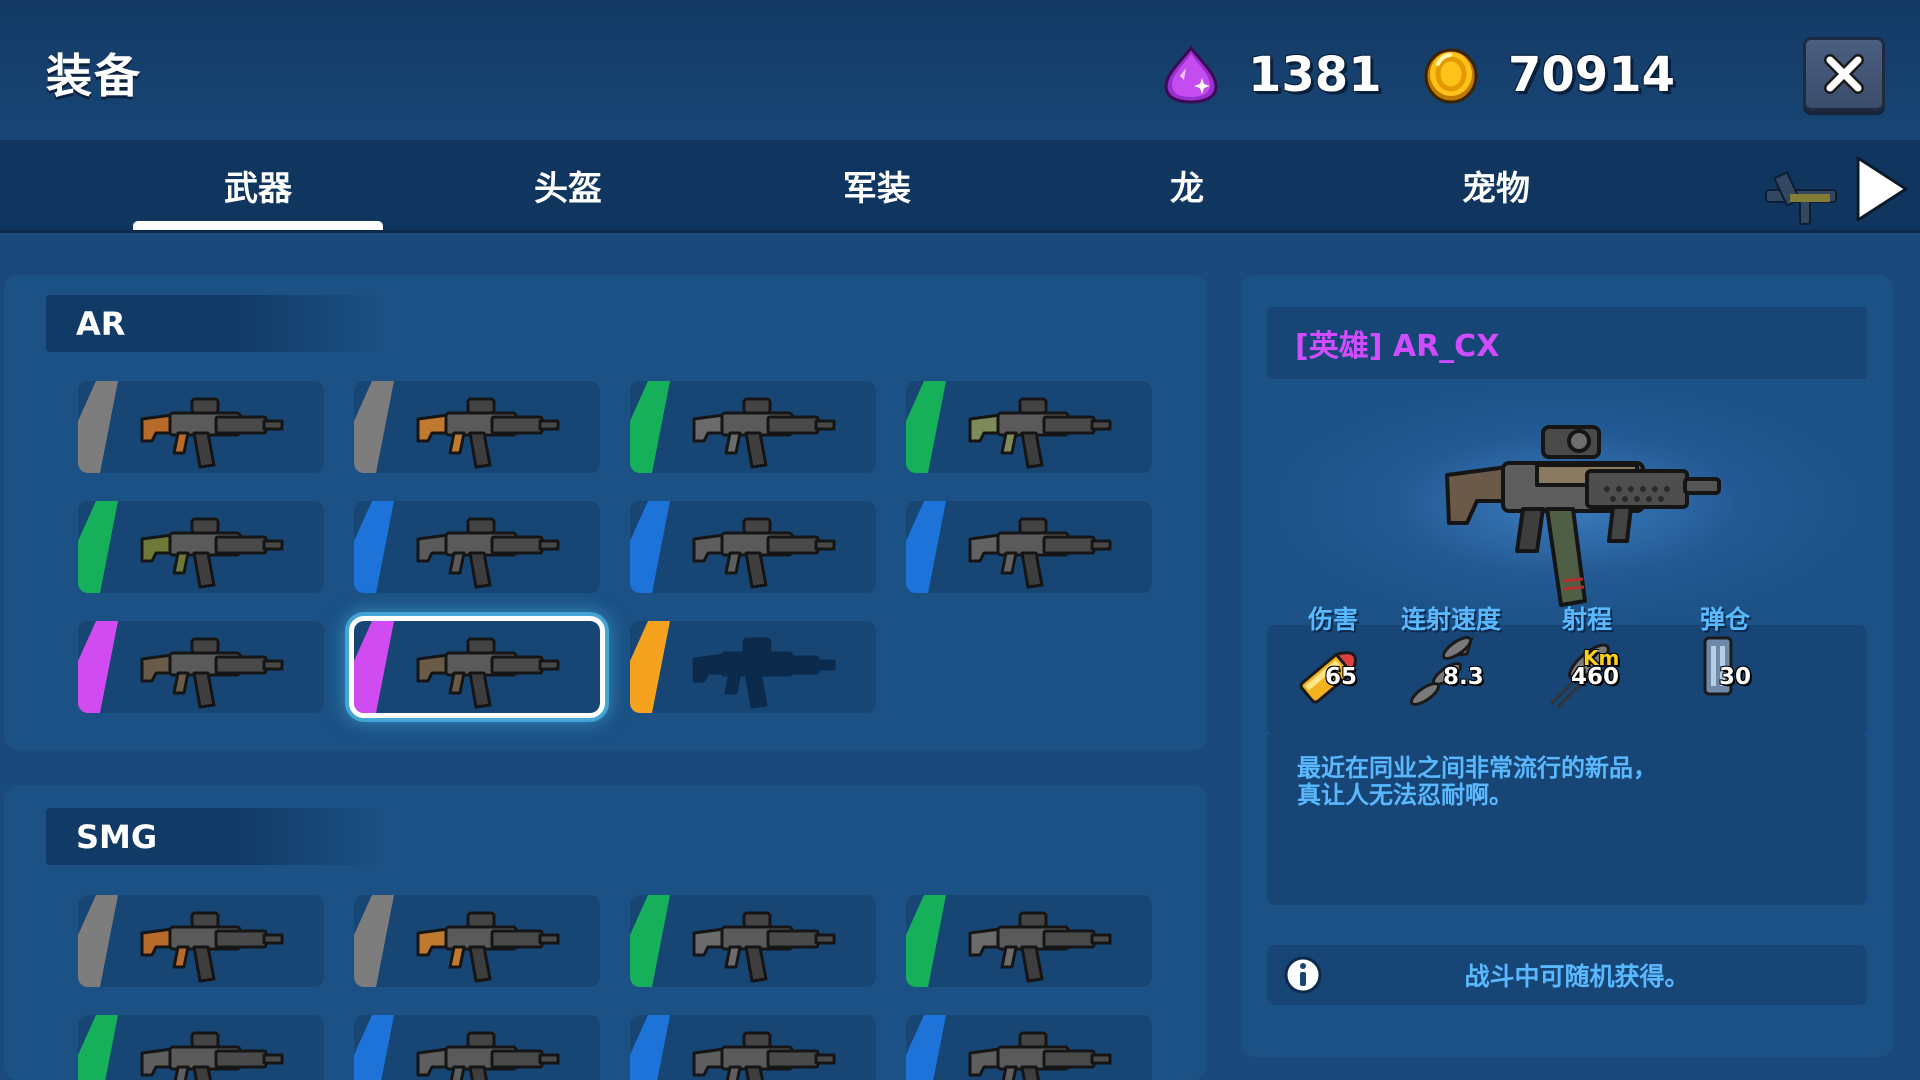 The height and width of the screenshot is (1080, 1920). Describe the element at coordinates (1586, 619) in the screenshot. I see `stat-label: 射程` at that location.